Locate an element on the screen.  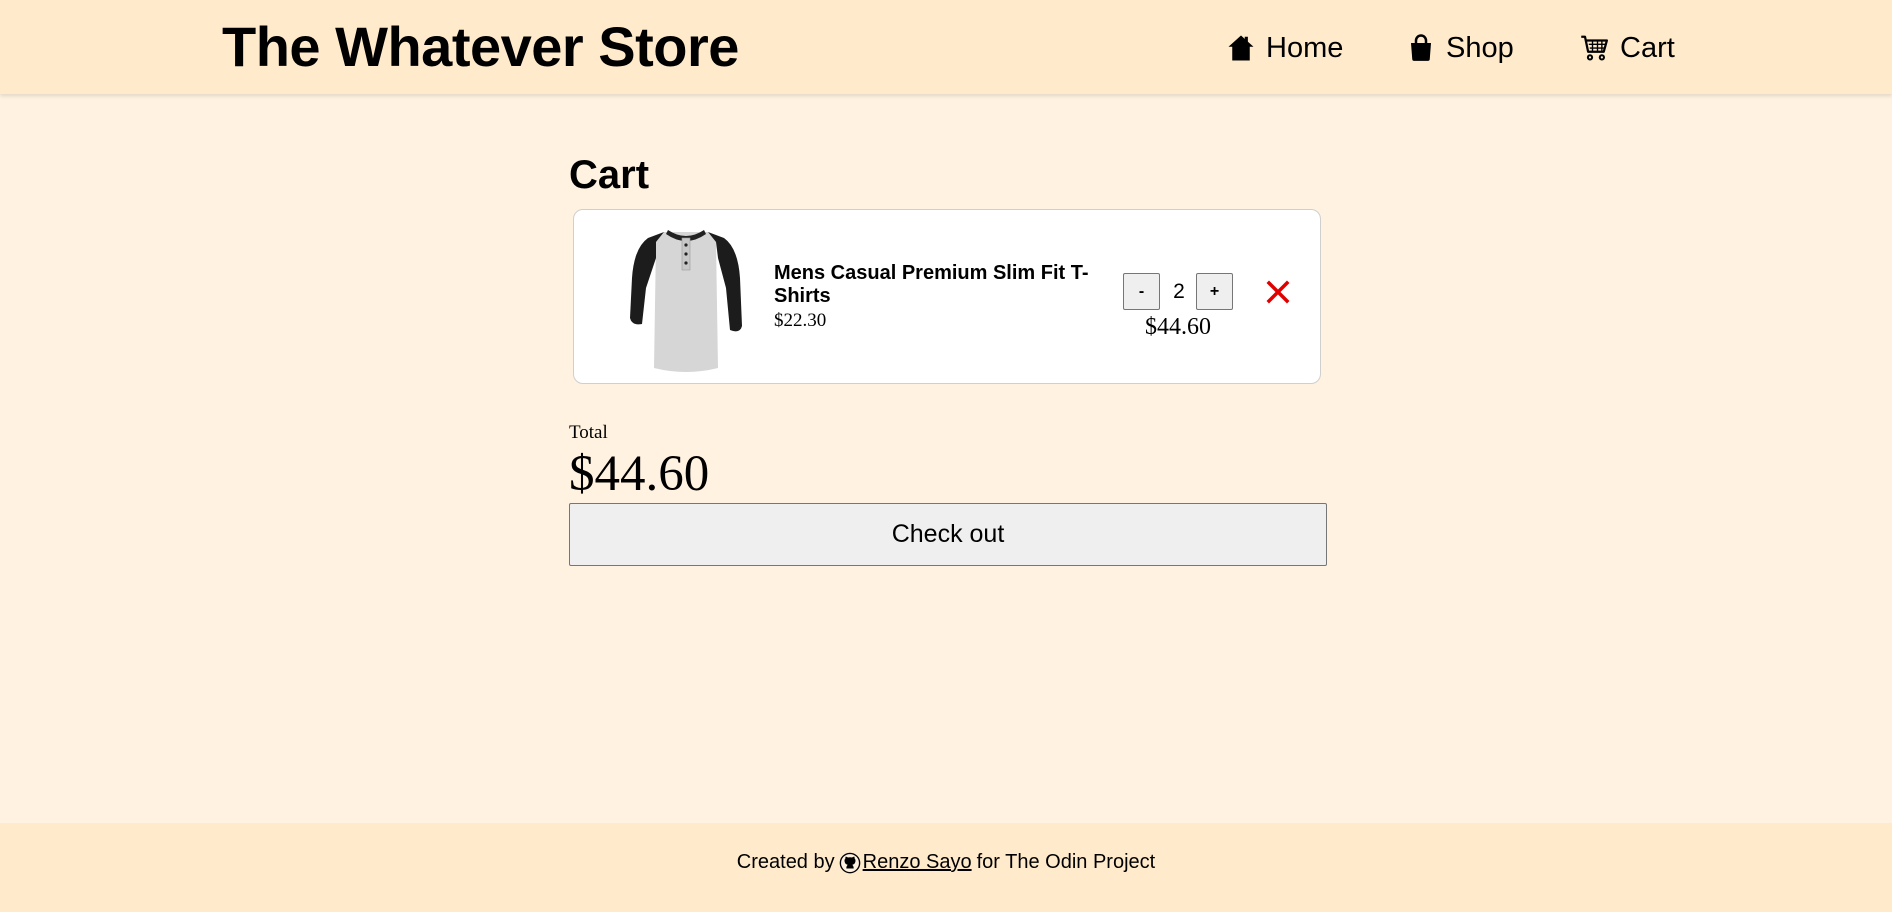
site-header: The Whatever Store Home Shop Cart is located at coordinates (946, 47).